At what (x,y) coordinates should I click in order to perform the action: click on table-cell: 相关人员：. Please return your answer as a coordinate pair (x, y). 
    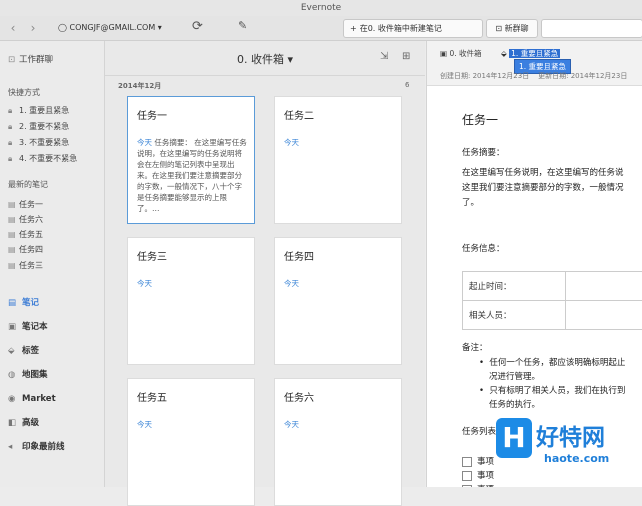
    Looking at the image, I should click on (514, 315).